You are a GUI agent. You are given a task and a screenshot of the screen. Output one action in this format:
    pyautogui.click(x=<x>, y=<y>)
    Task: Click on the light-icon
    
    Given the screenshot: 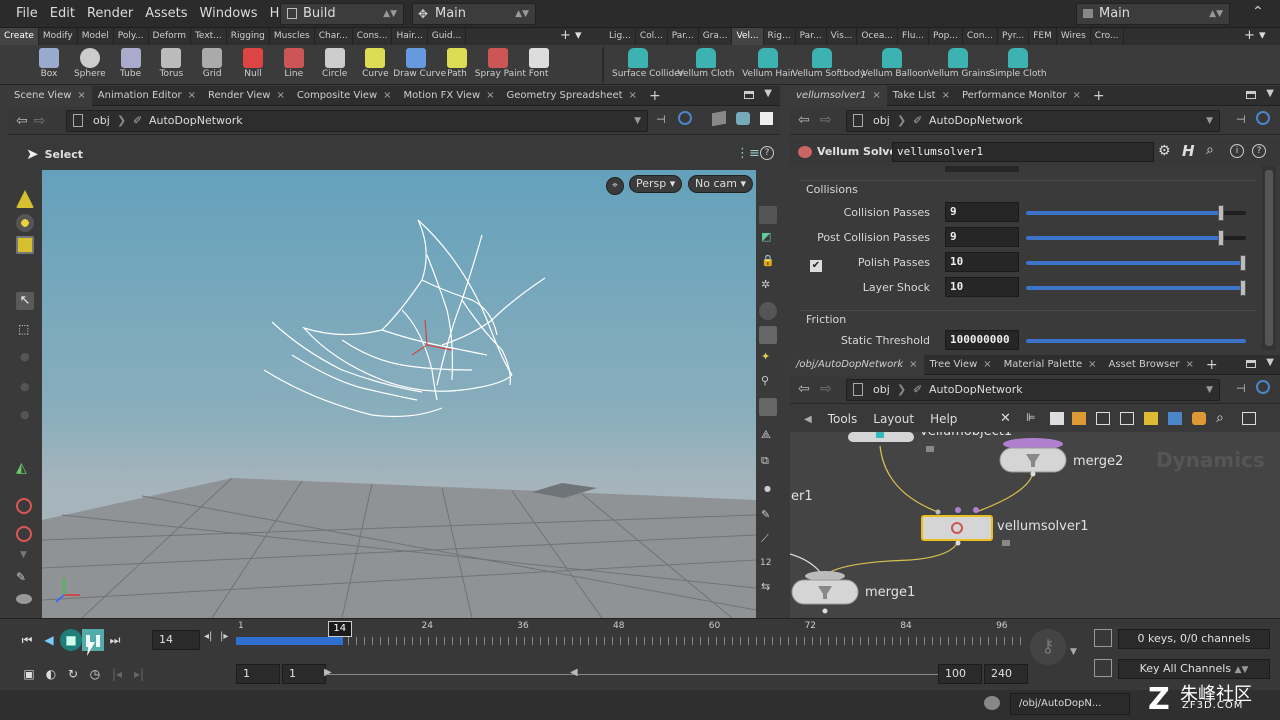 What is the action you would take?
    pyautogui.click(x=768, y=335)
    